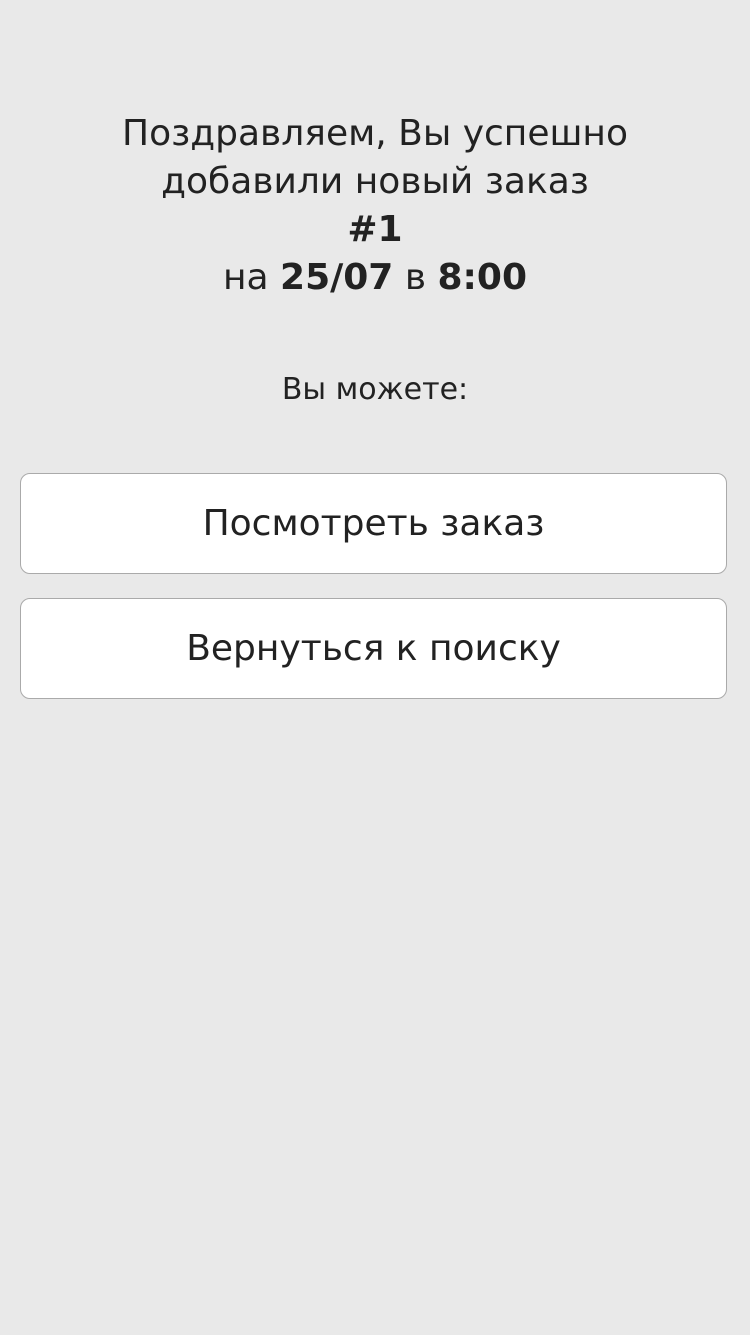 This screenshot has height=1335, width=750. Describe the element at coordinates (375, 181) in the screenshot. I see `message-line-2: добавили новый заказ` at that location.